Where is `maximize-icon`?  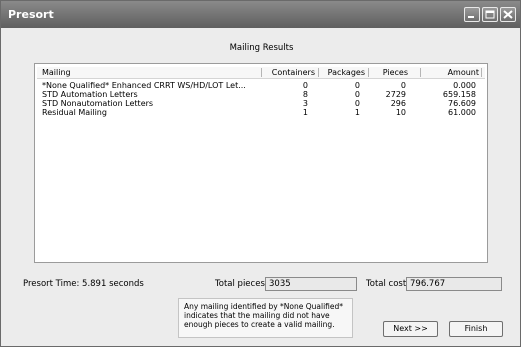 maximize-icon is located at coordinates (490, 14).